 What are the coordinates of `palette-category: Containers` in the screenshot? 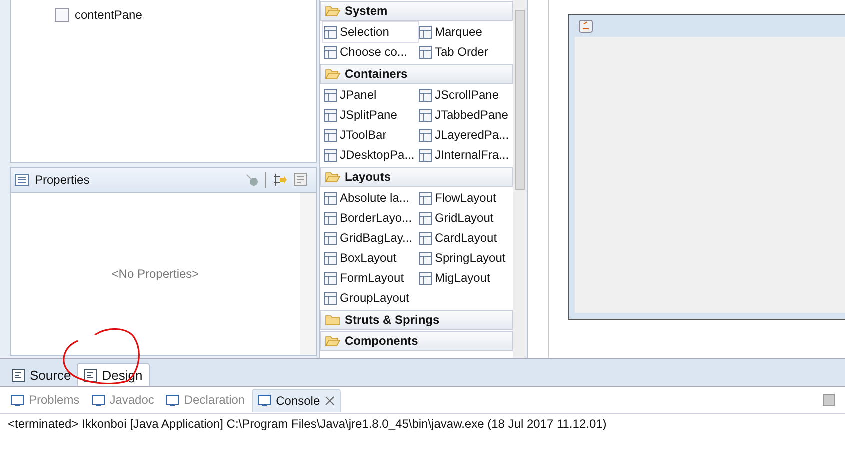 It's located at (416, 74).